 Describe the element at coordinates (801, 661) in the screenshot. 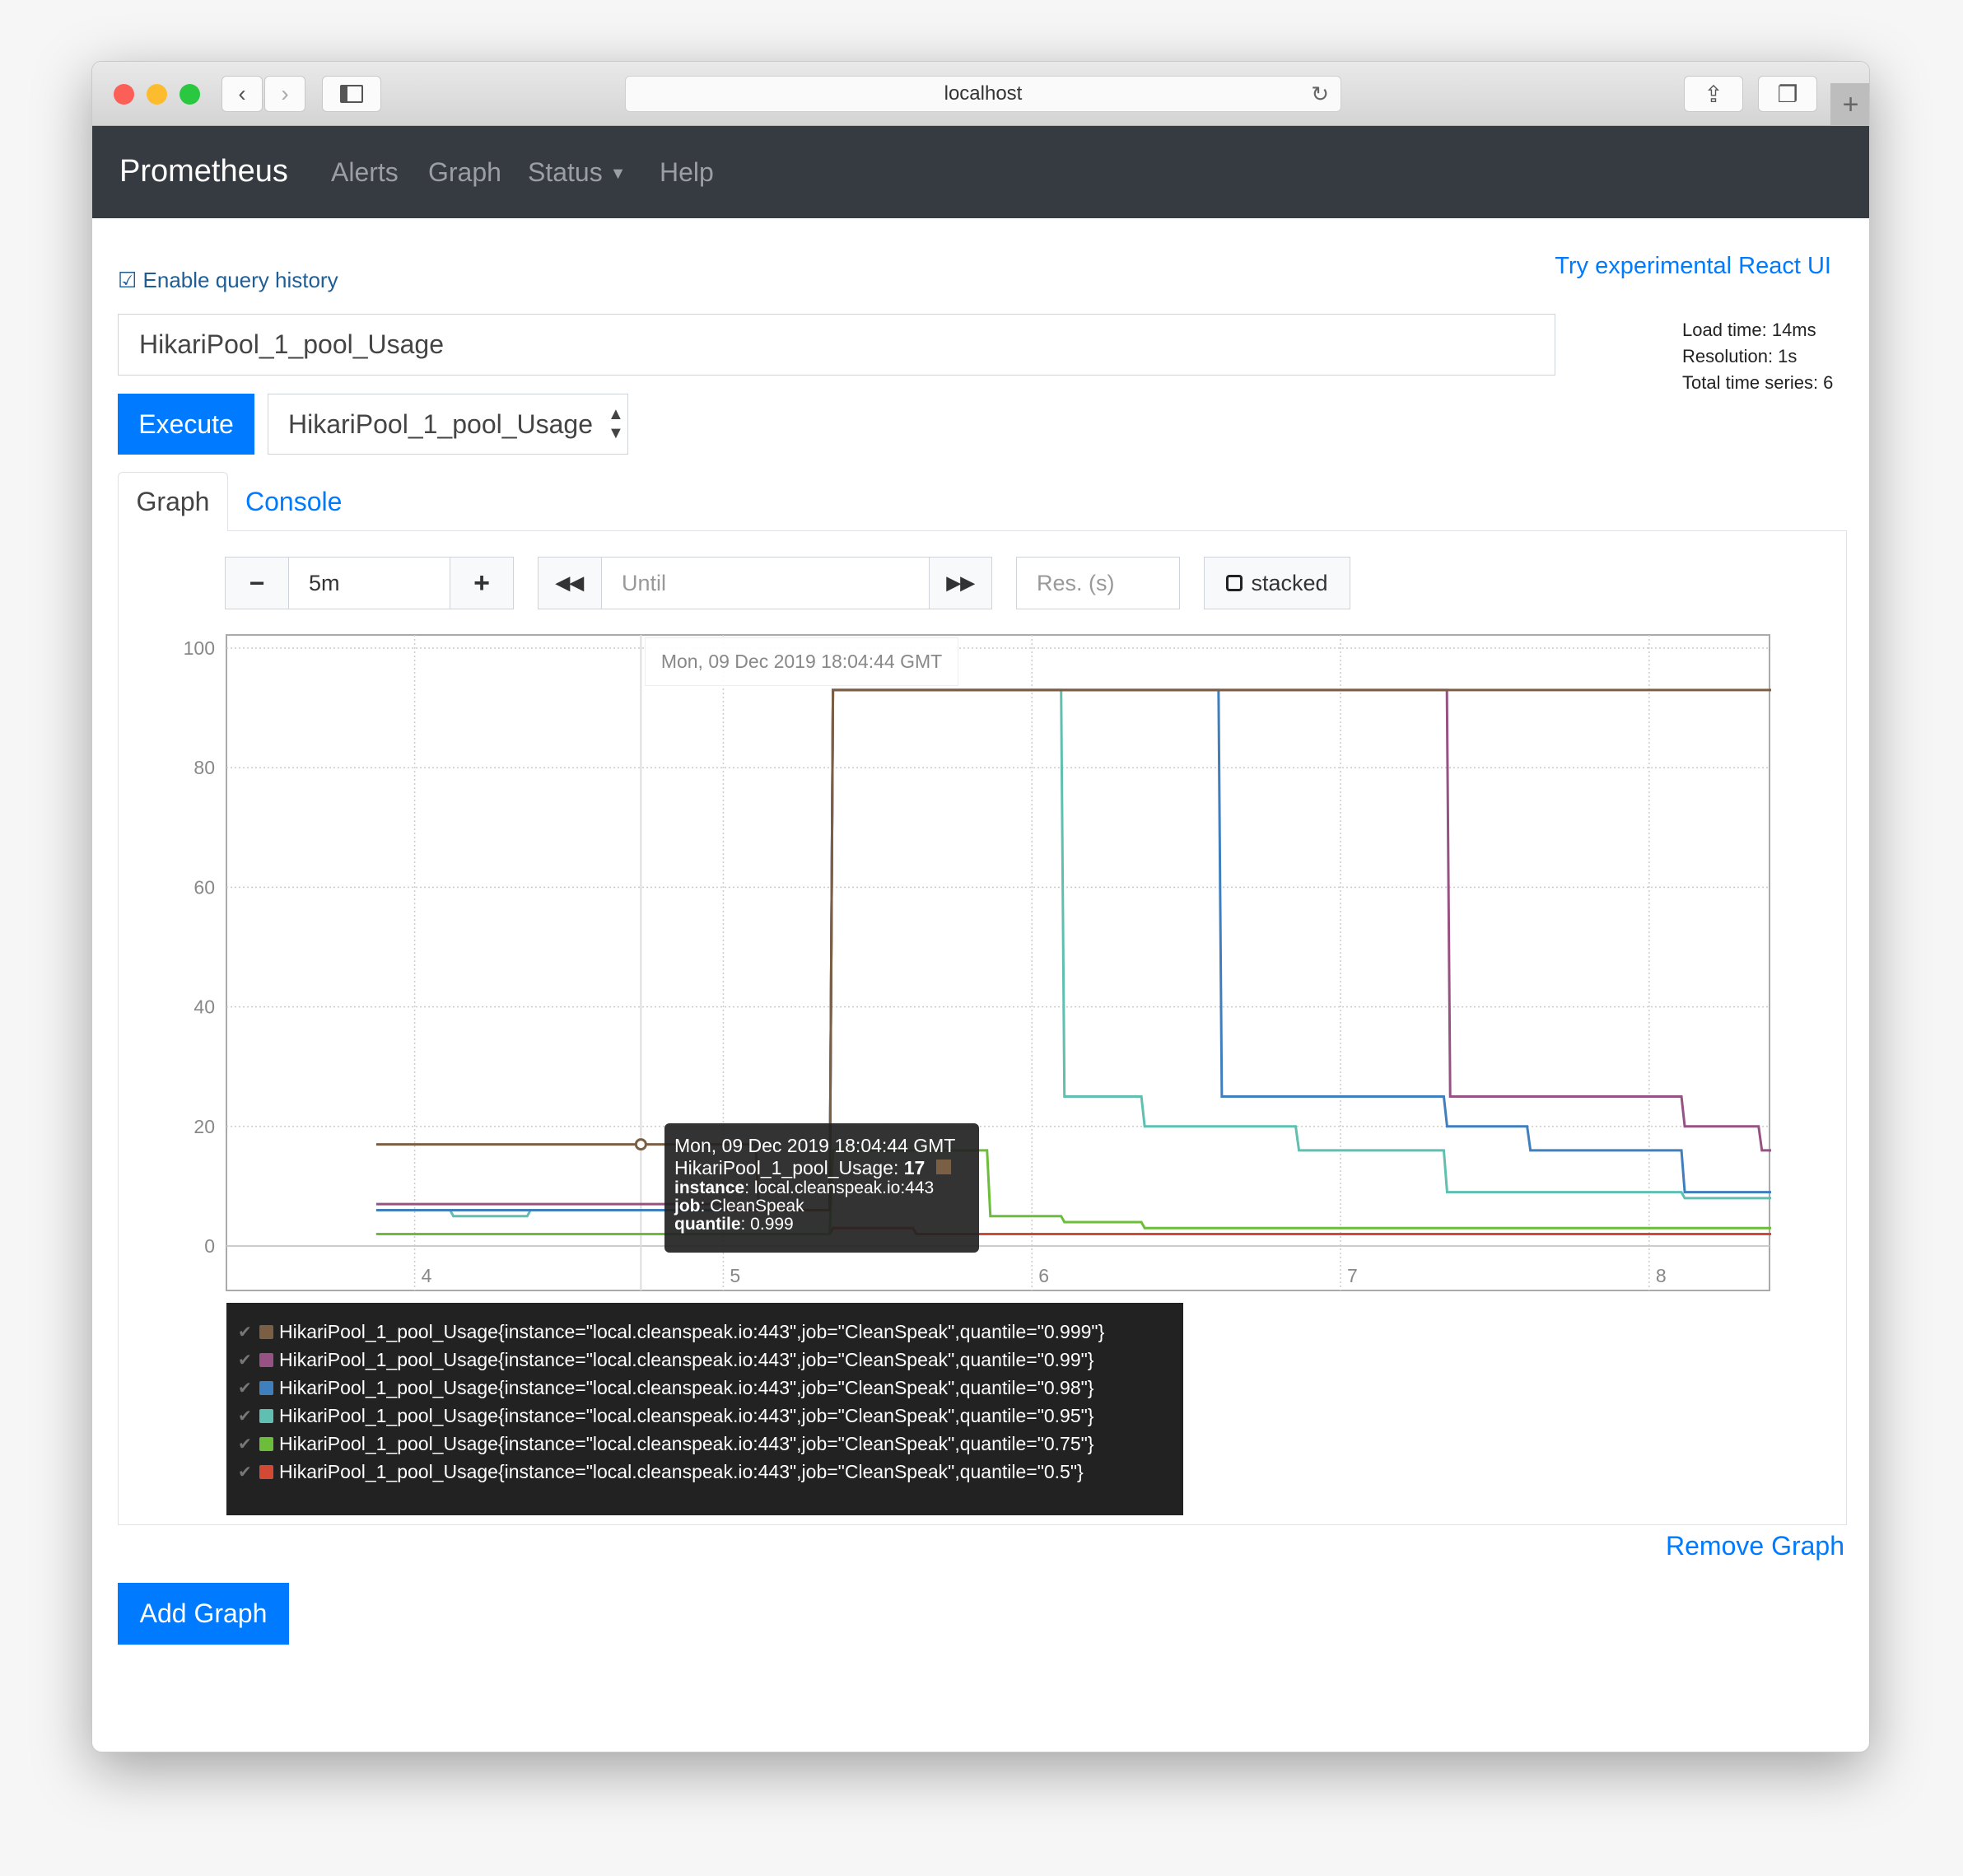

I see `hover-time-label: Mon, 09 Dec 2019 18:04:44 GMT` at that location.